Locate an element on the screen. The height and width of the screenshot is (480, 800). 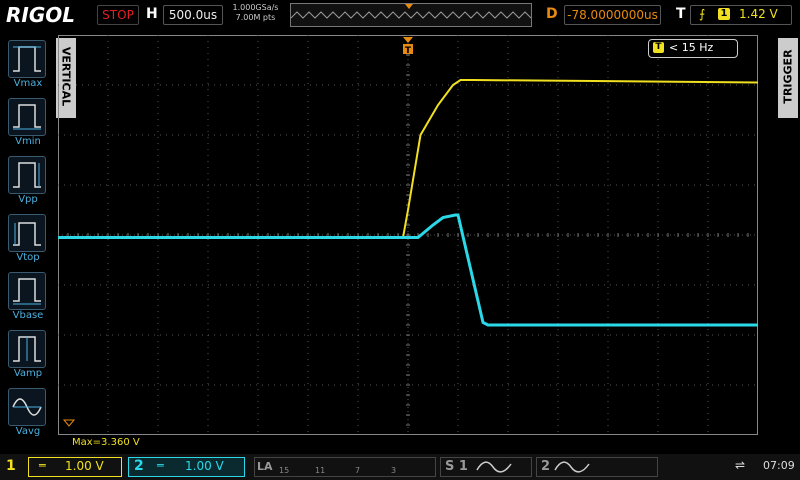
timebase-value: 500.0us is located at coordinates (193, 15).